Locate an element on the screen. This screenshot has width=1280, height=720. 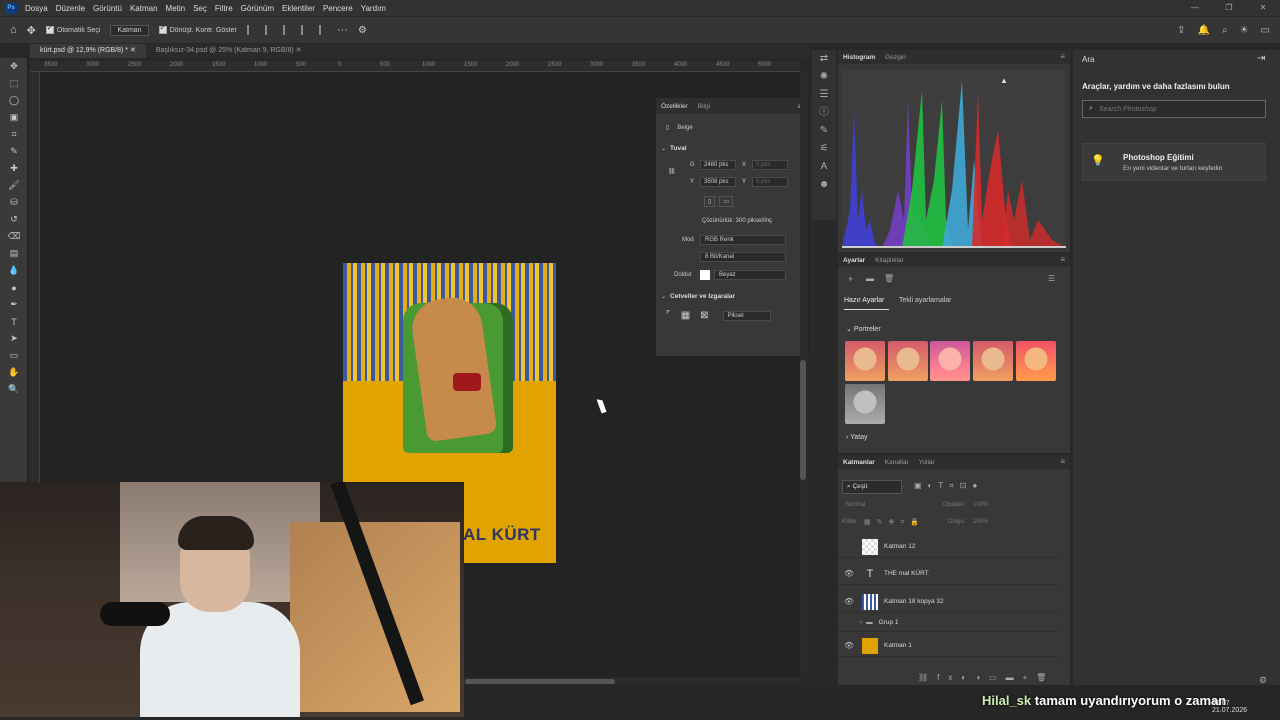
discover-icon: ☀ is located at coordinates (1244, 30).